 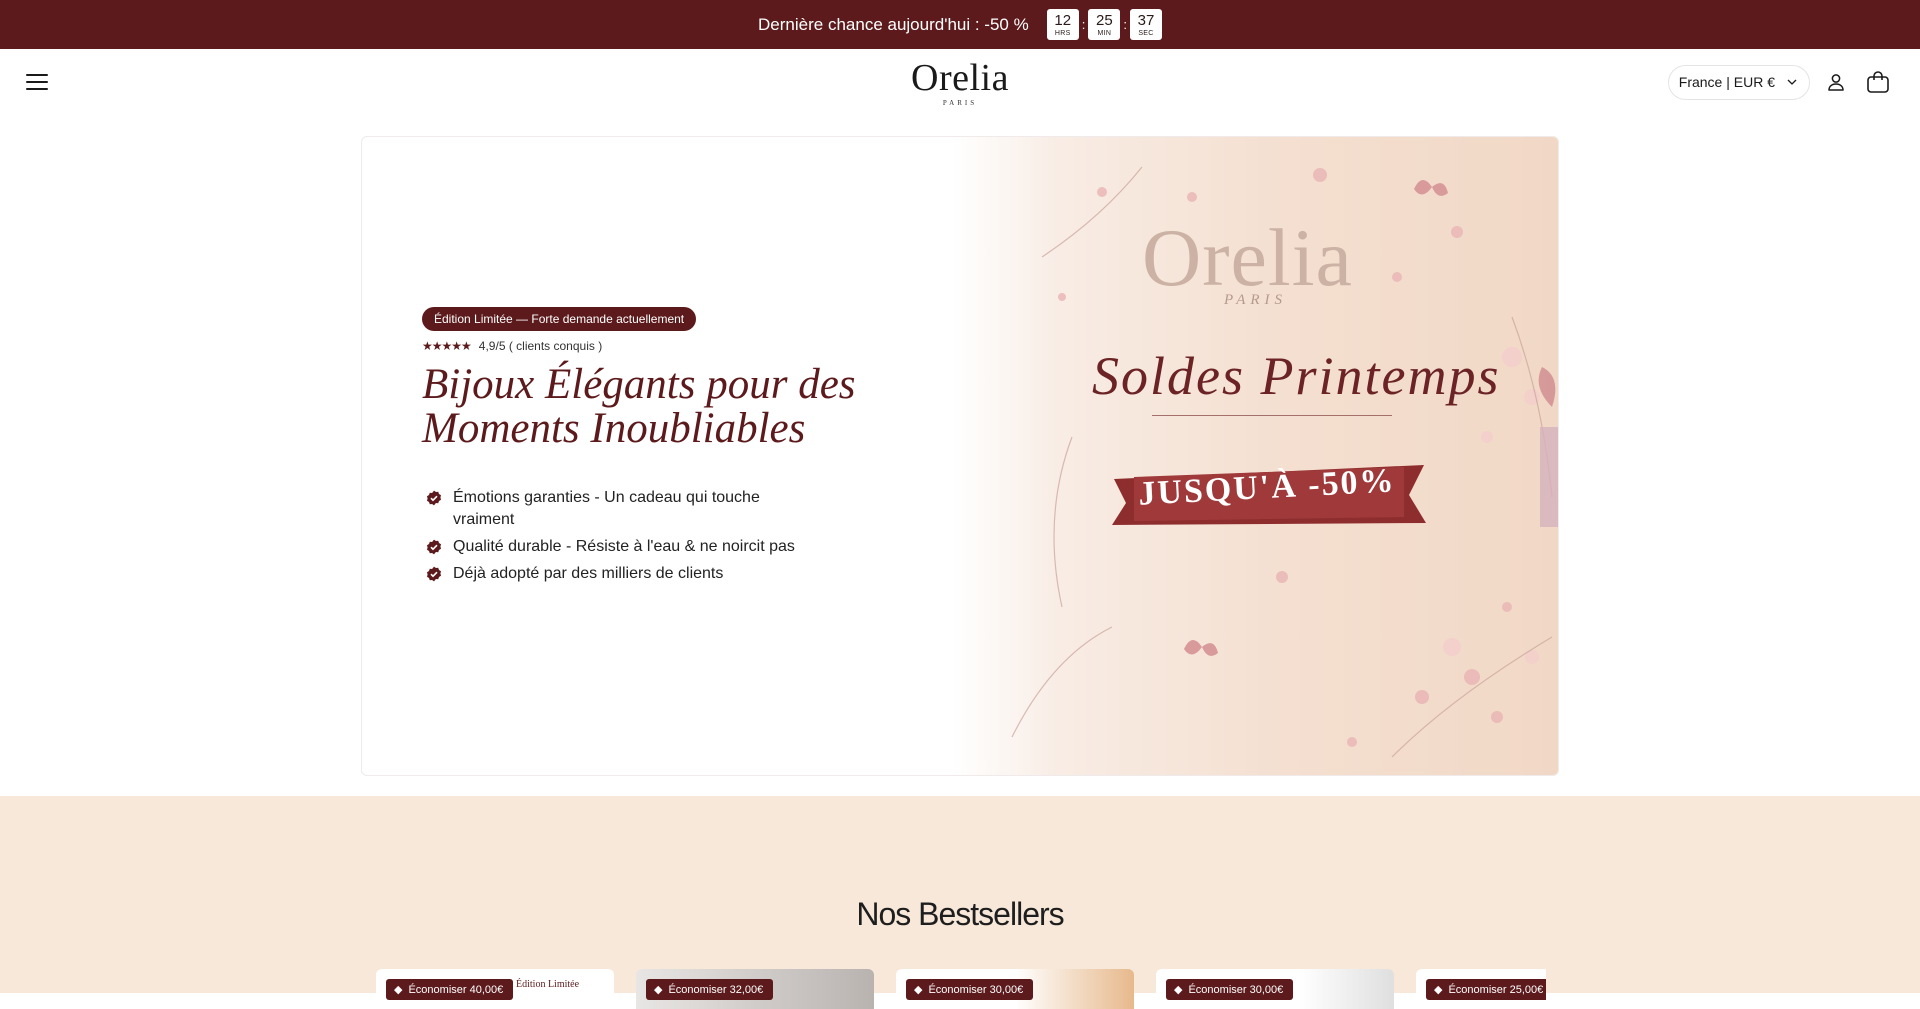 I want to click on cart-icon, so click(x=1878, y=82).